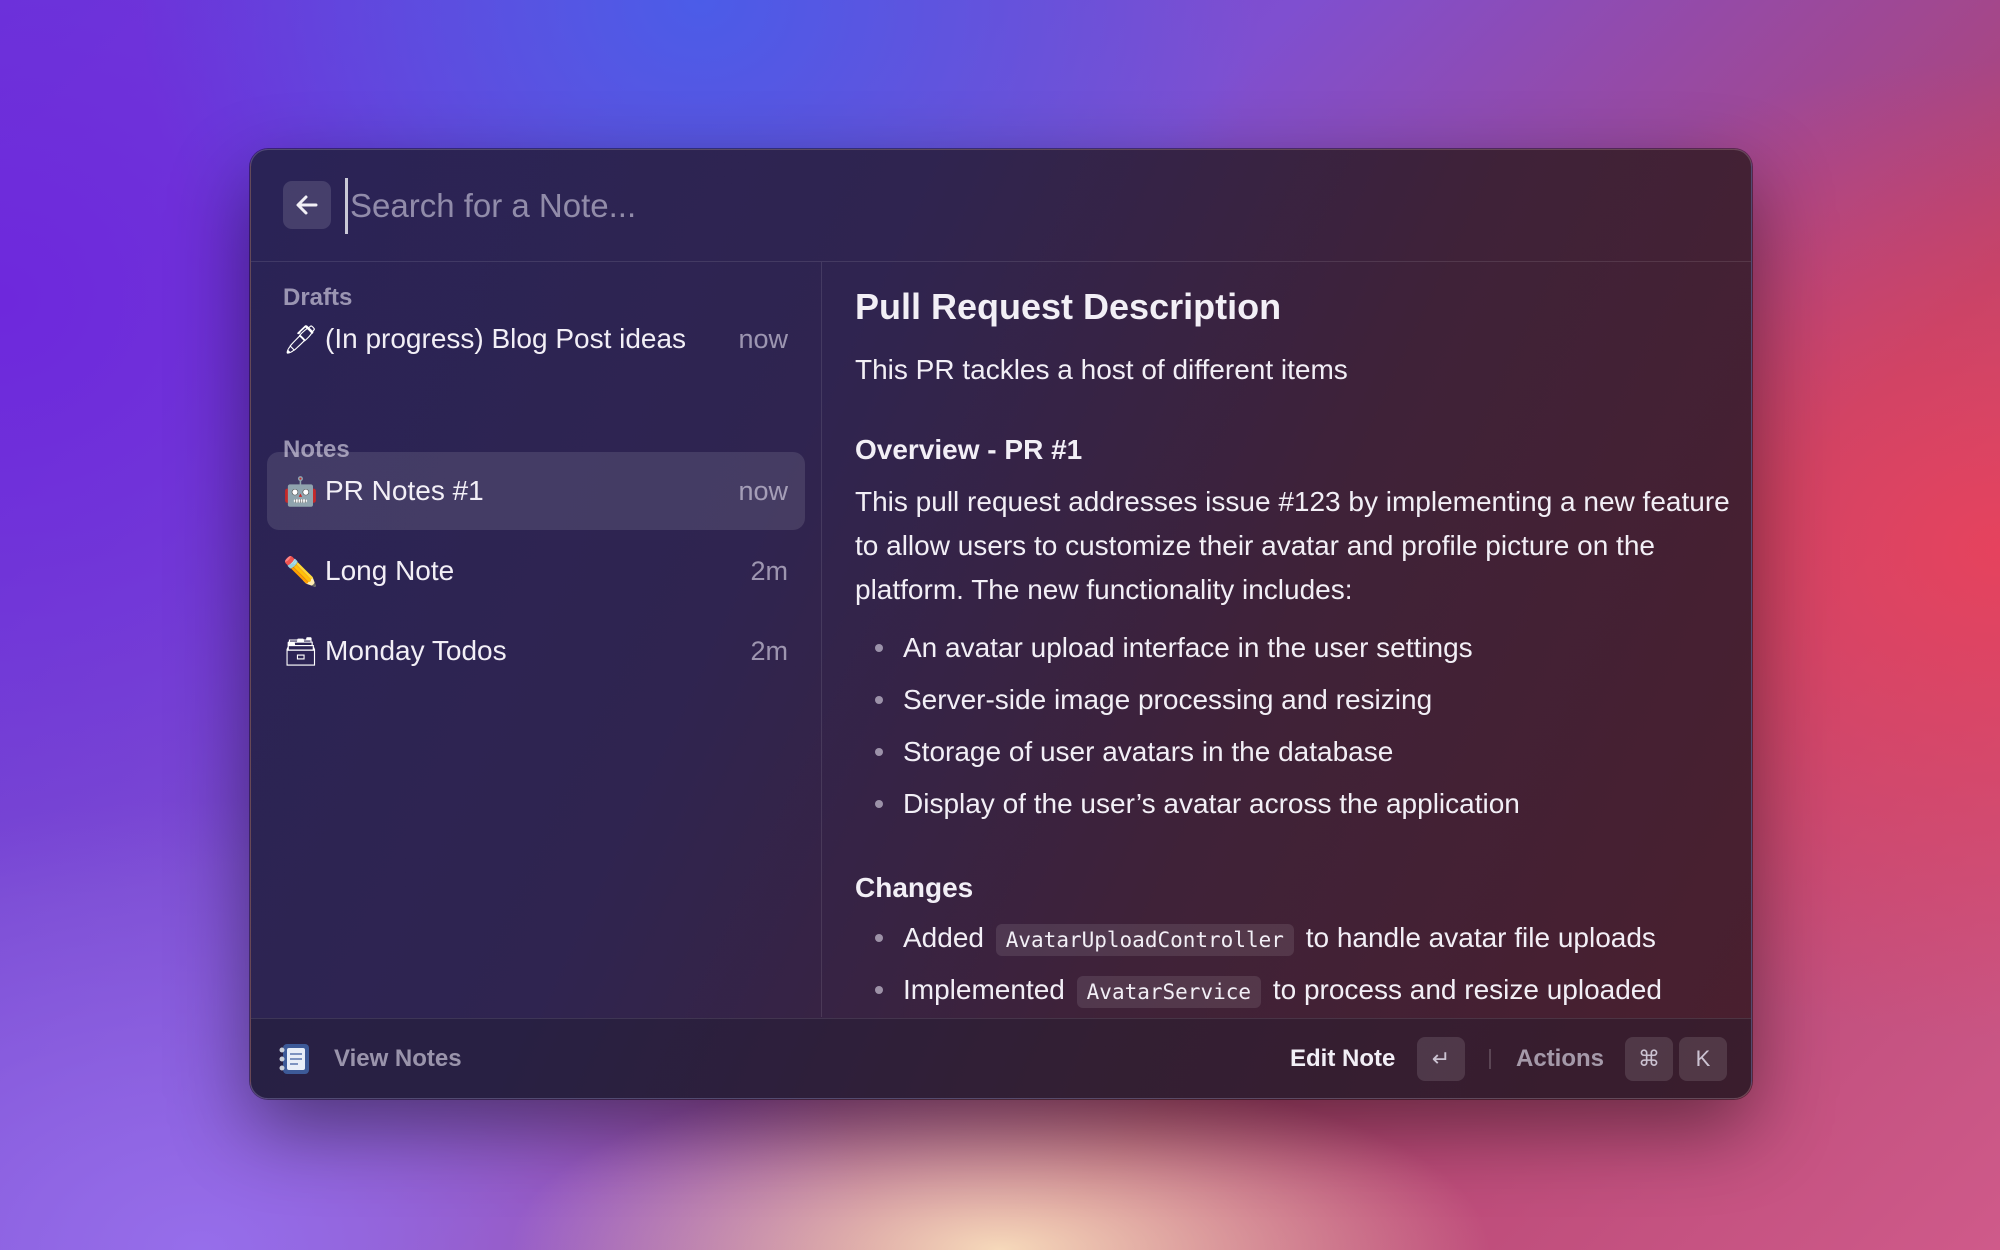  I want to click on action-divider, so click(1490, 1059).